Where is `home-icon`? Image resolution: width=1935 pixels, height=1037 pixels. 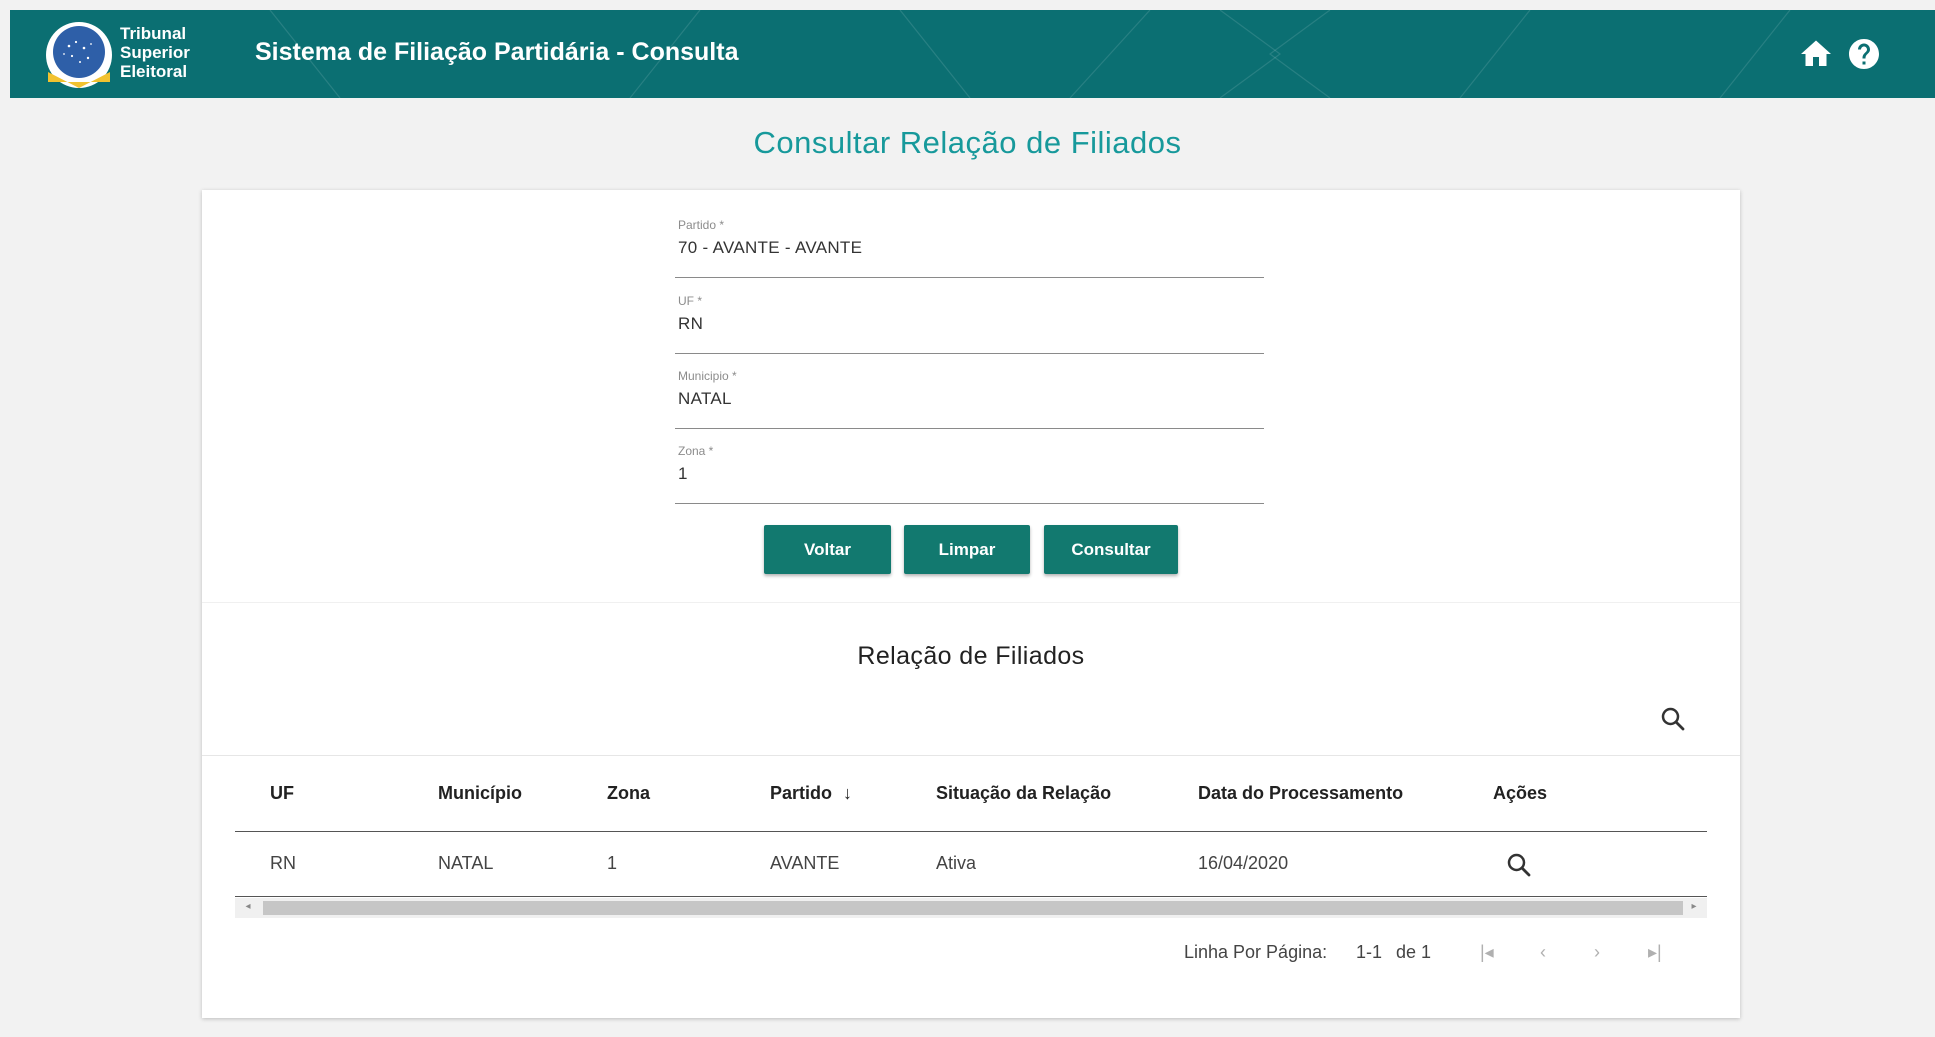 home-icon is located at coordinates (1816, 54).